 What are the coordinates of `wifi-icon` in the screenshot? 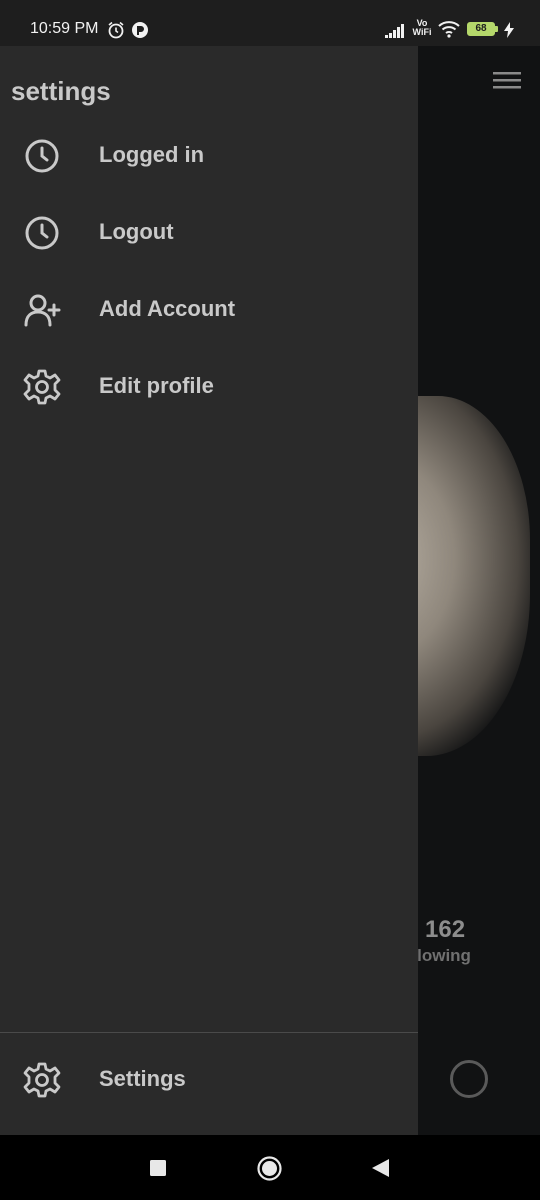 It's located at (449, 29).